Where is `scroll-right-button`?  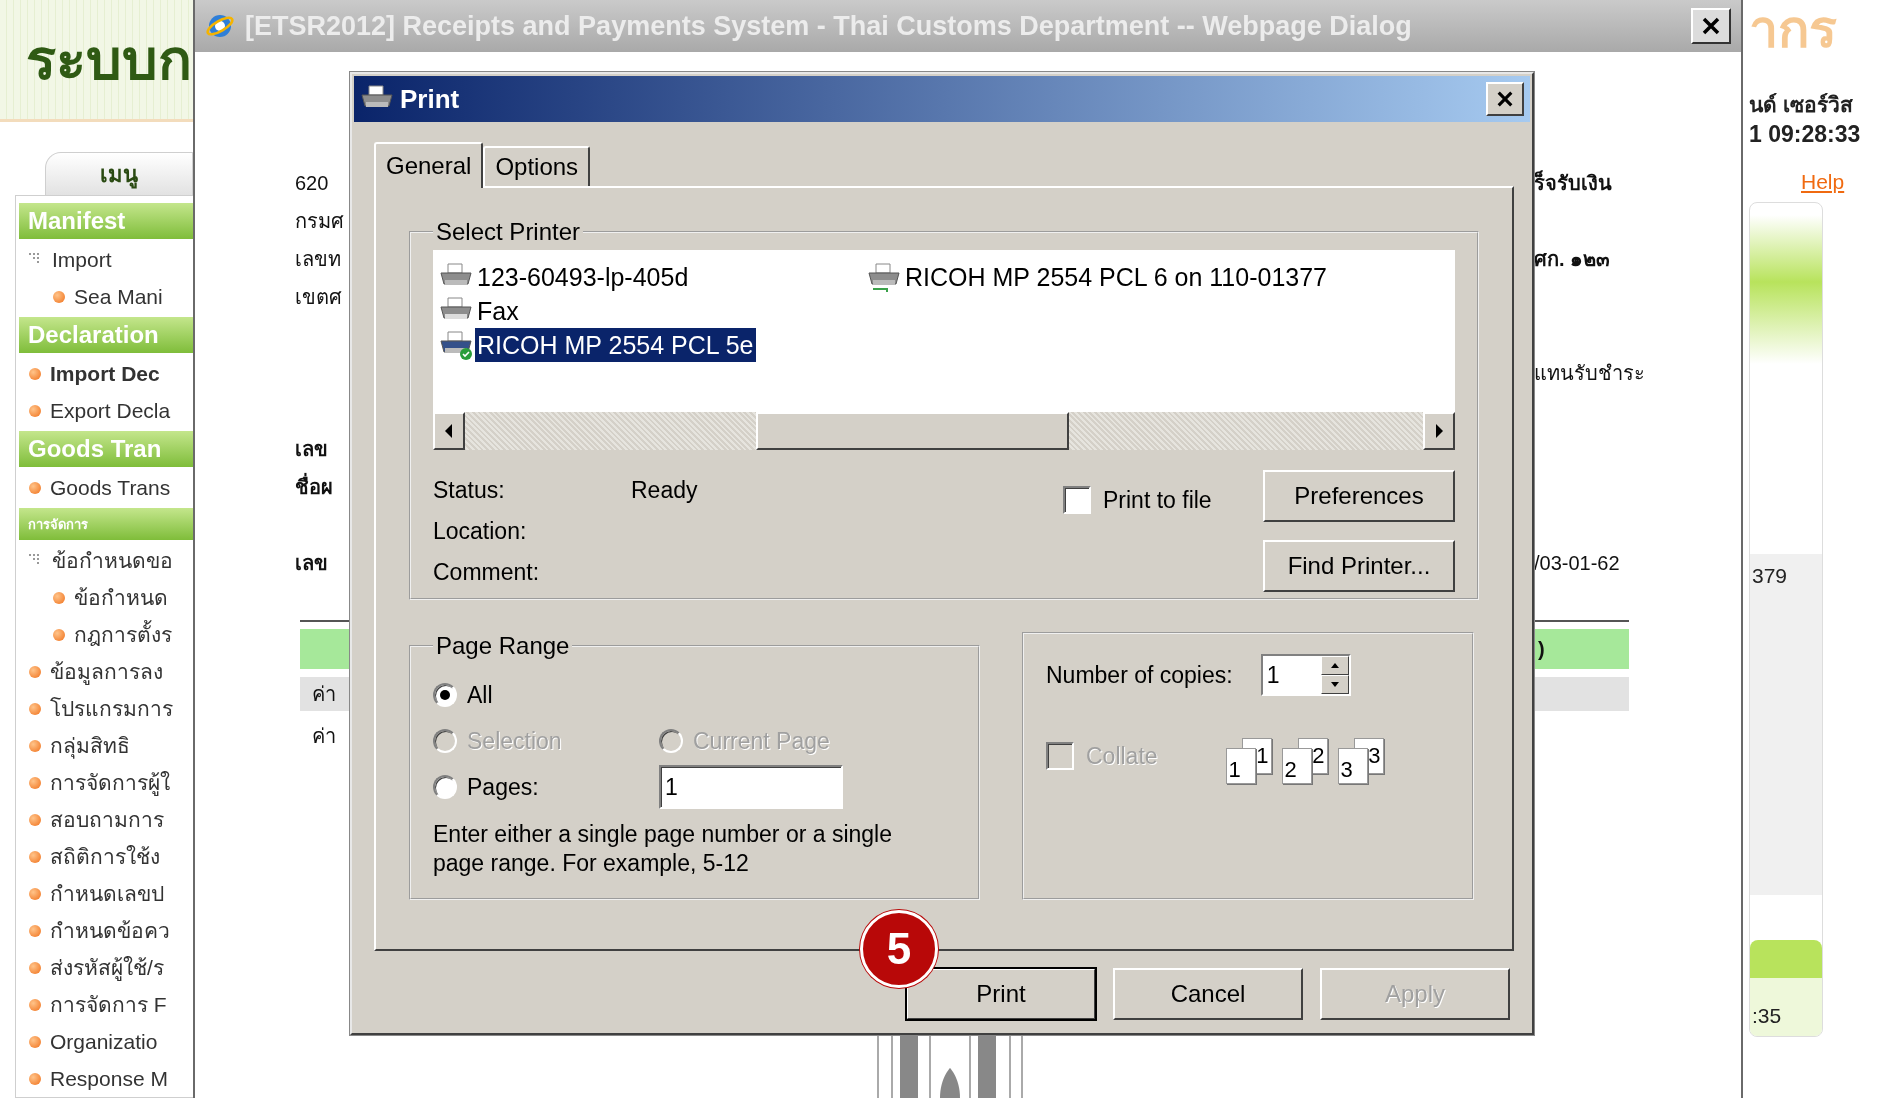 scroll-right-button is located at coordinates (1439, 431).